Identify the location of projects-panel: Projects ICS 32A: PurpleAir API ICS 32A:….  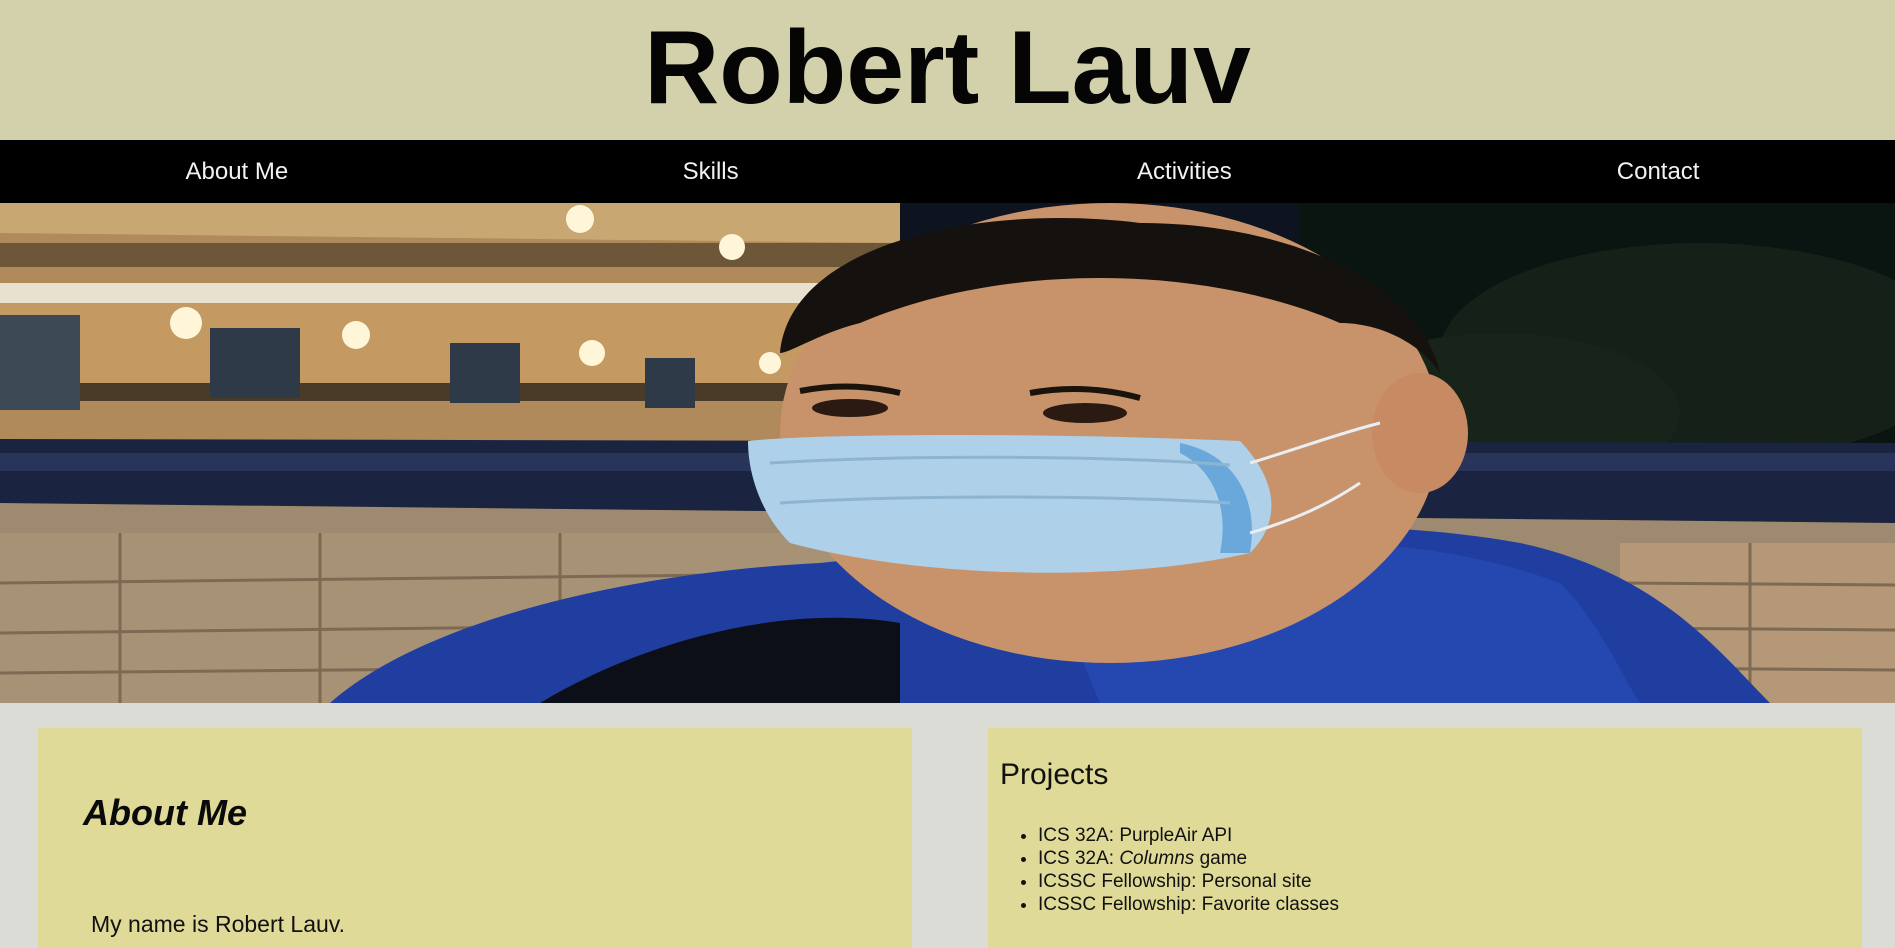
(1425, 838).